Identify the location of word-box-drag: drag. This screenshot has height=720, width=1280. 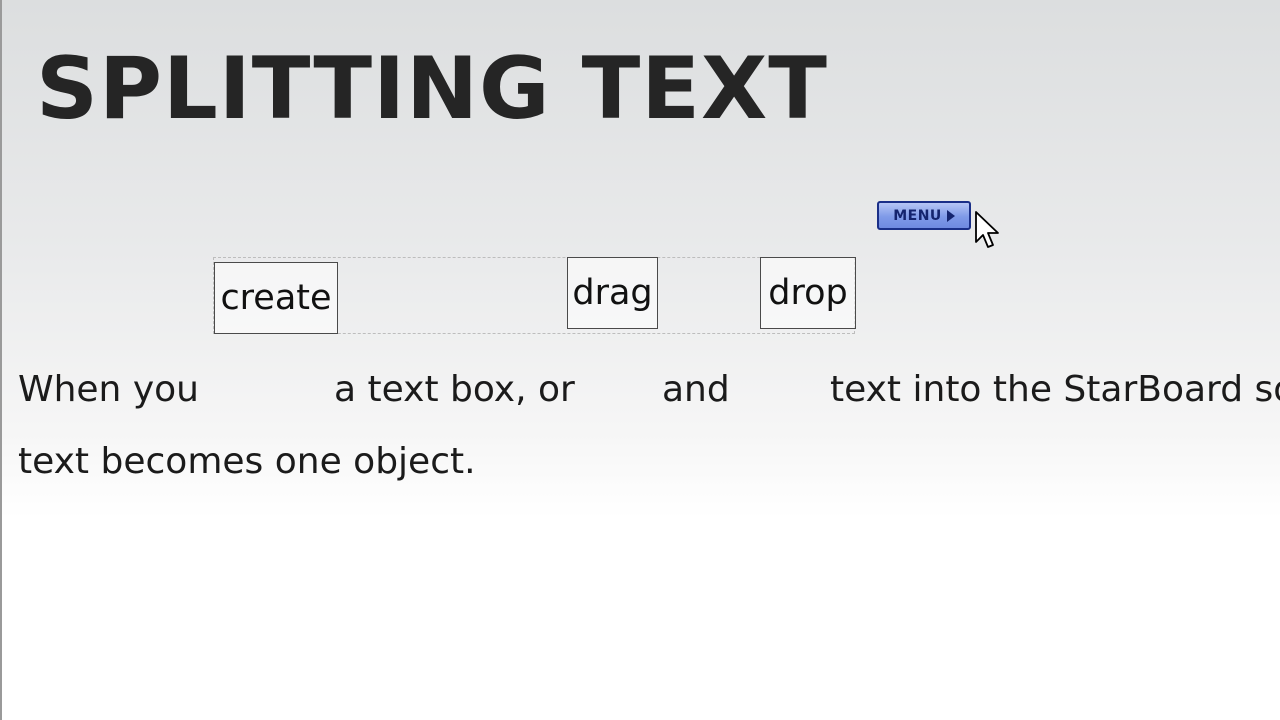
(612, 293).